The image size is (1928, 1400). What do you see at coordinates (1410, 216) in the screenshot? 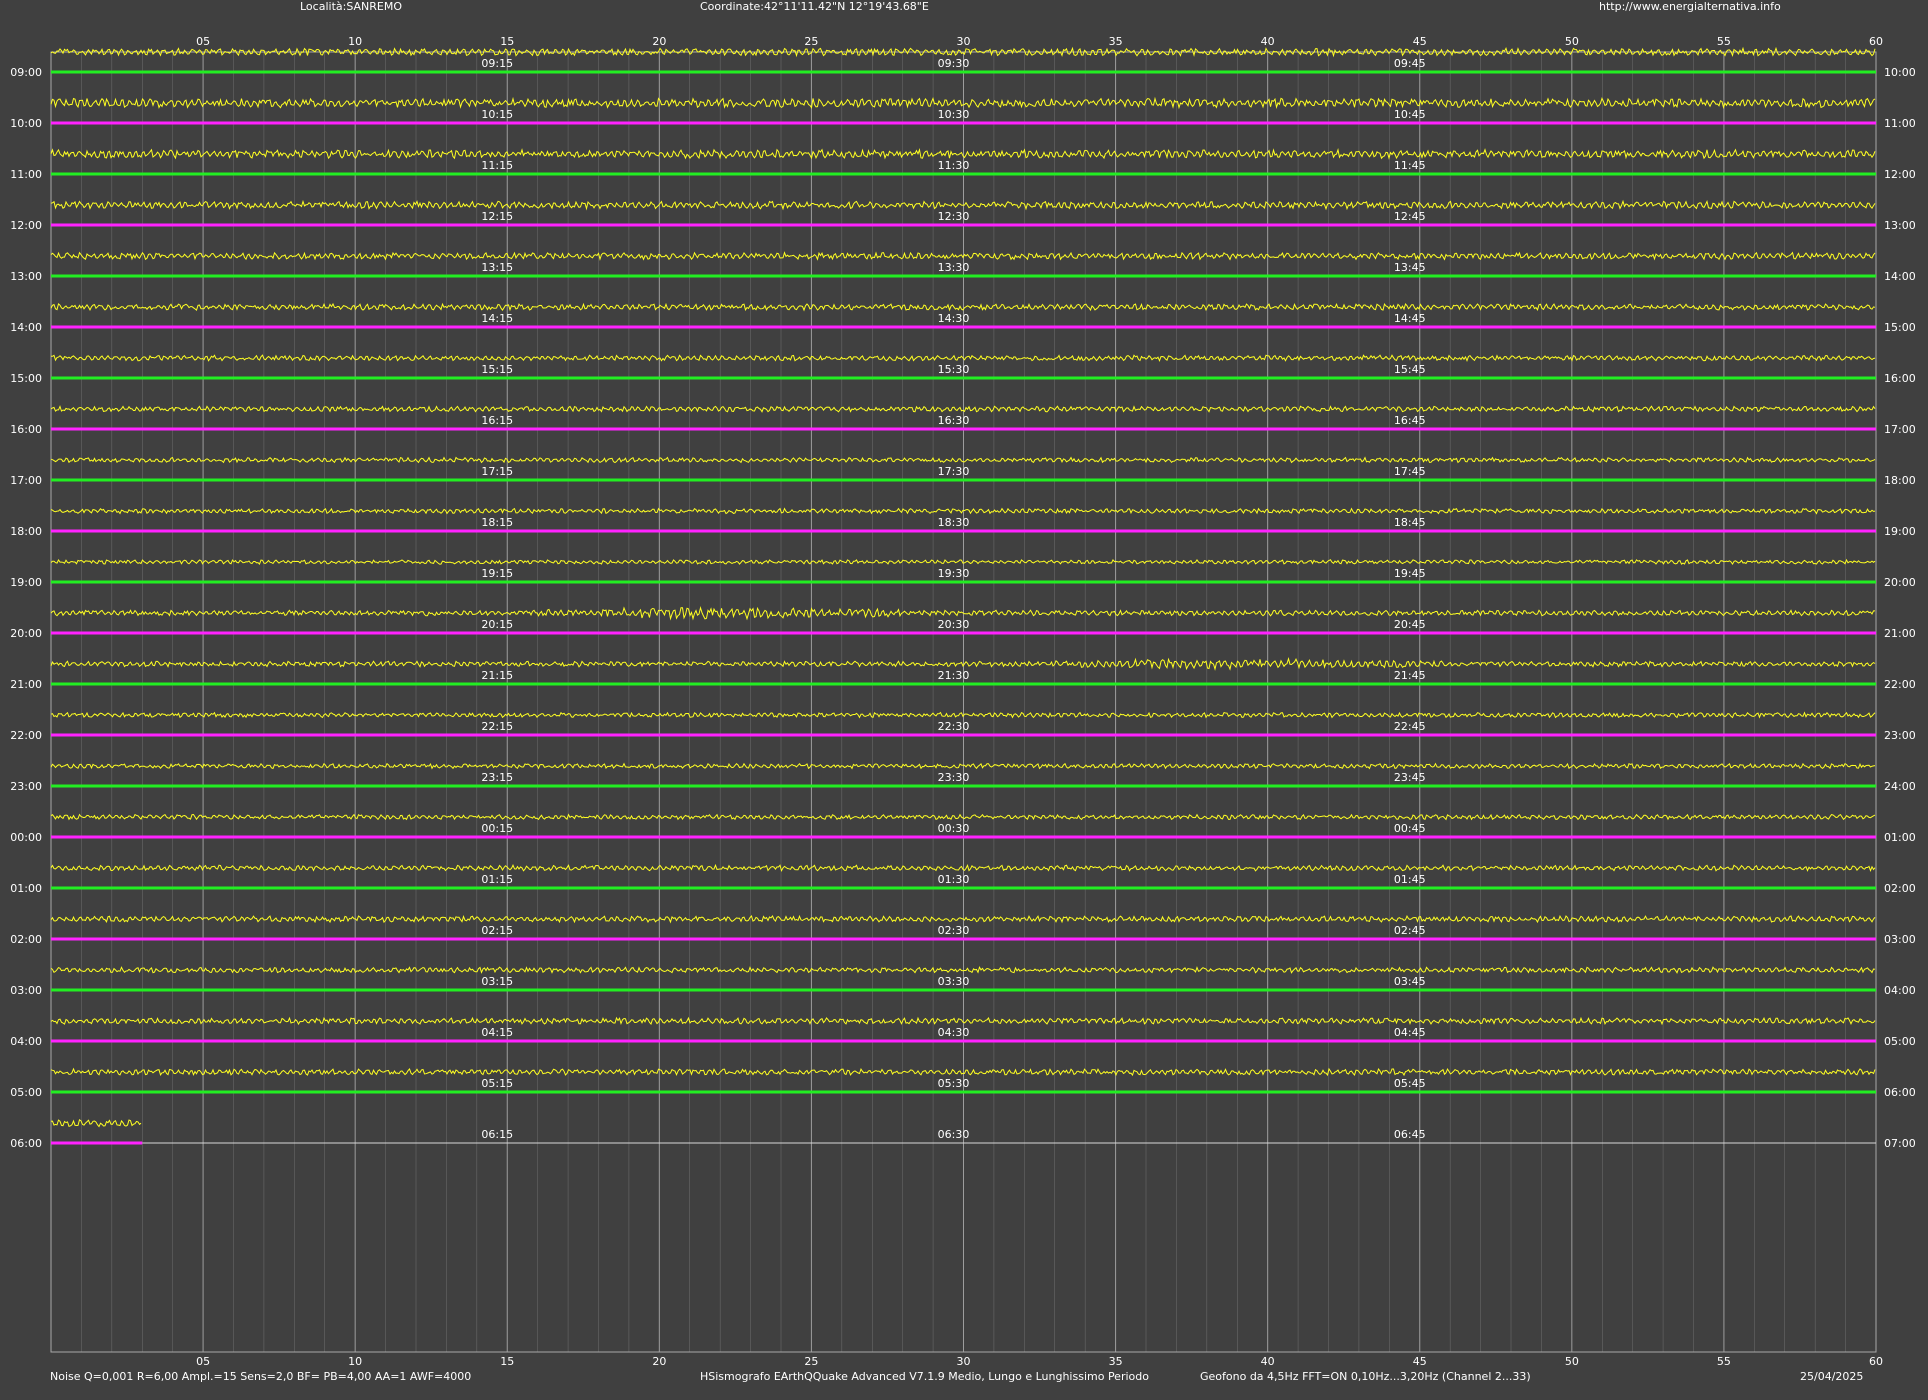
I see `quarter-time-label: 12:45` at bounding box center [1410, 216].